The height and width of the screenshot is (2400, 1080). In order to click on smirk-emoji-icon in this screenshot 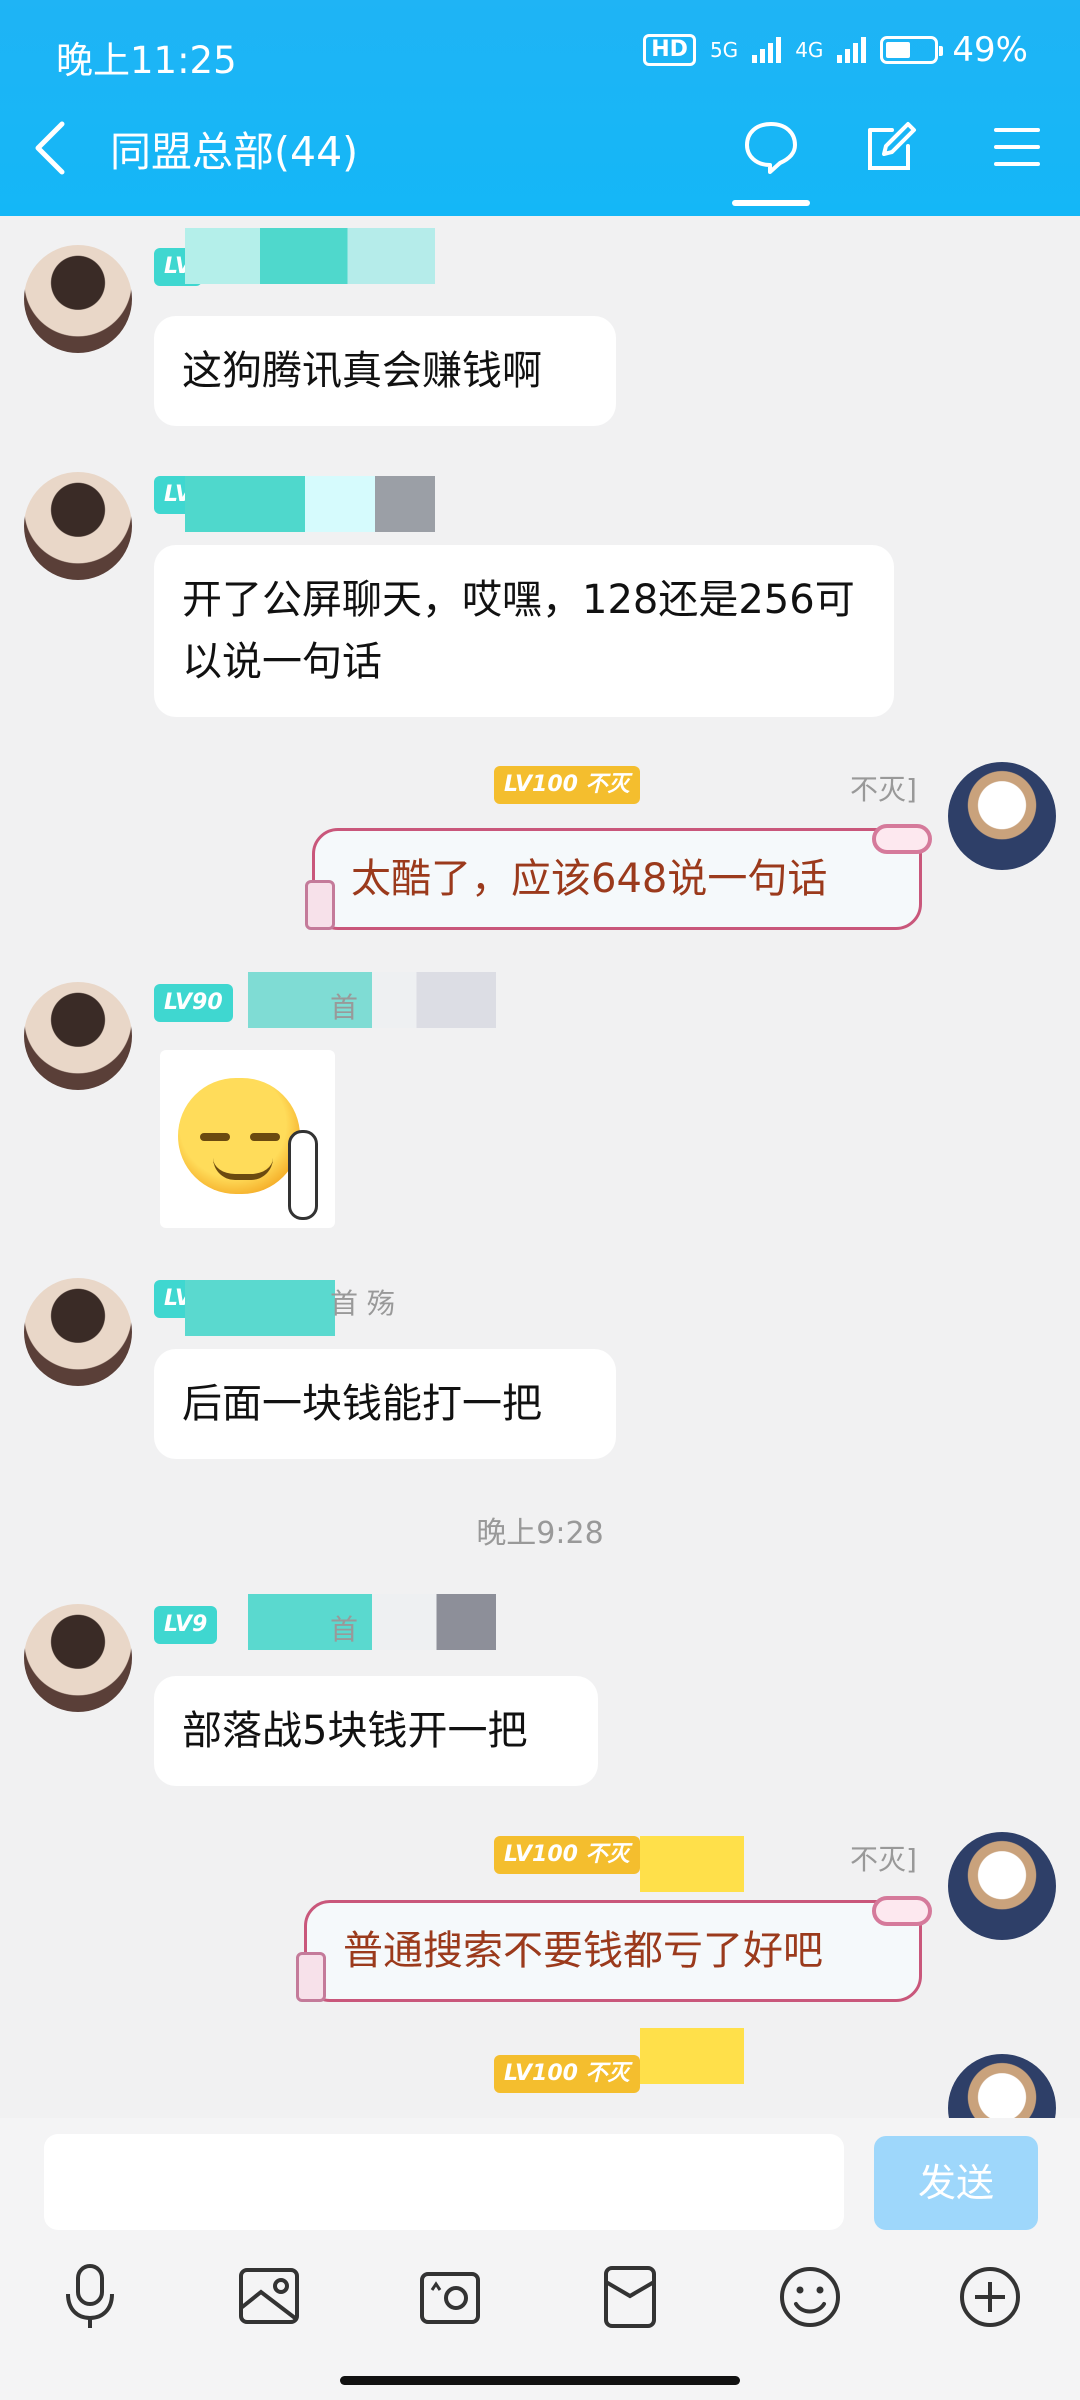, I will do `click(239, 1136)`.